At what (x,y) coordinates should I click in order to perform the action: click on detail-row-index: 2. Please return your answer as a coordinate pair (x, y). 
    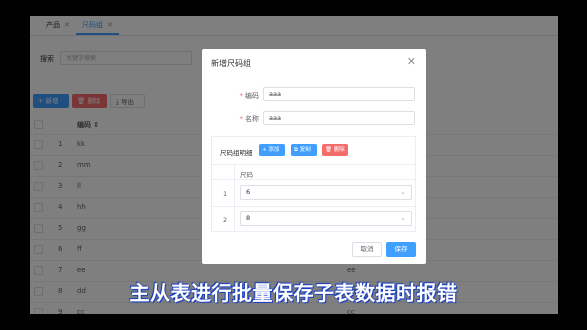
    Looking at the image, I should click on (225, 220).